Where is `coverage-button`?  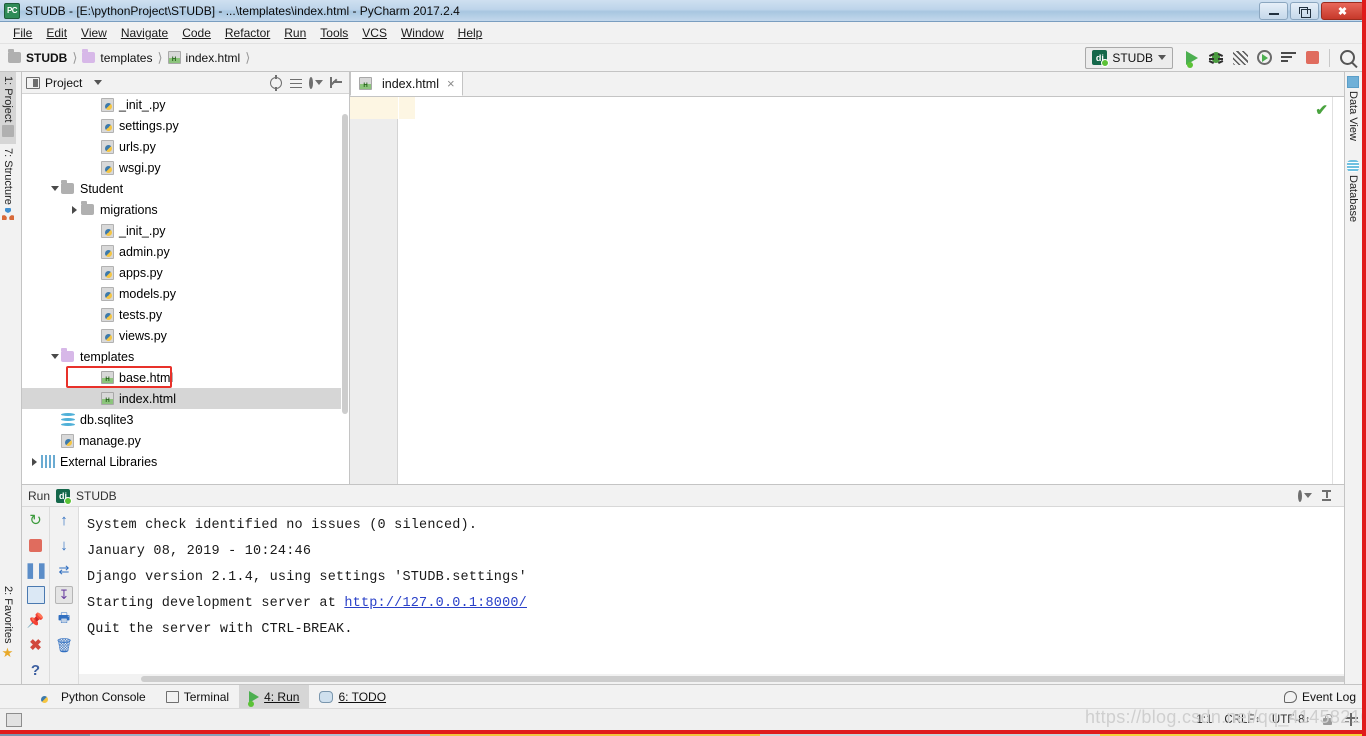
coverage-button is located at coordinates (1240, 58).